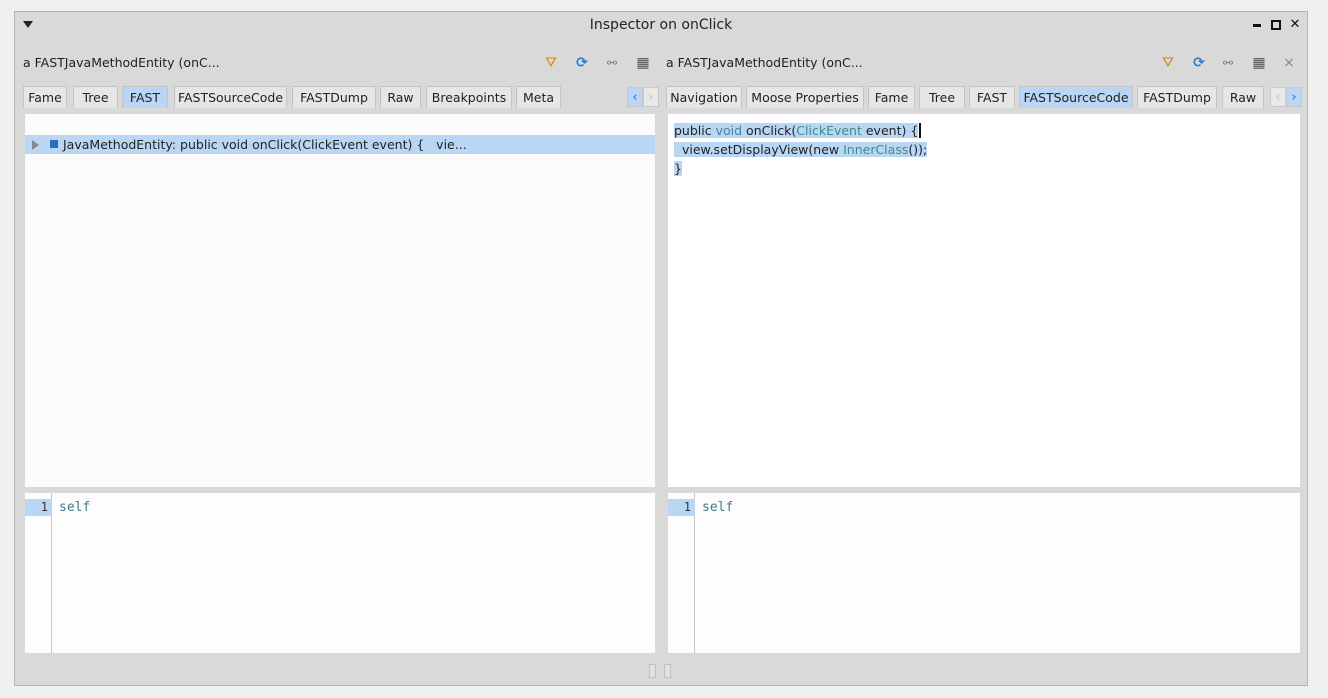  I want to click on left-pane-header: a FASTJavaMethodEntity (onC... ⛛ ⟳ ⚯ ▦, so click(340, 64).